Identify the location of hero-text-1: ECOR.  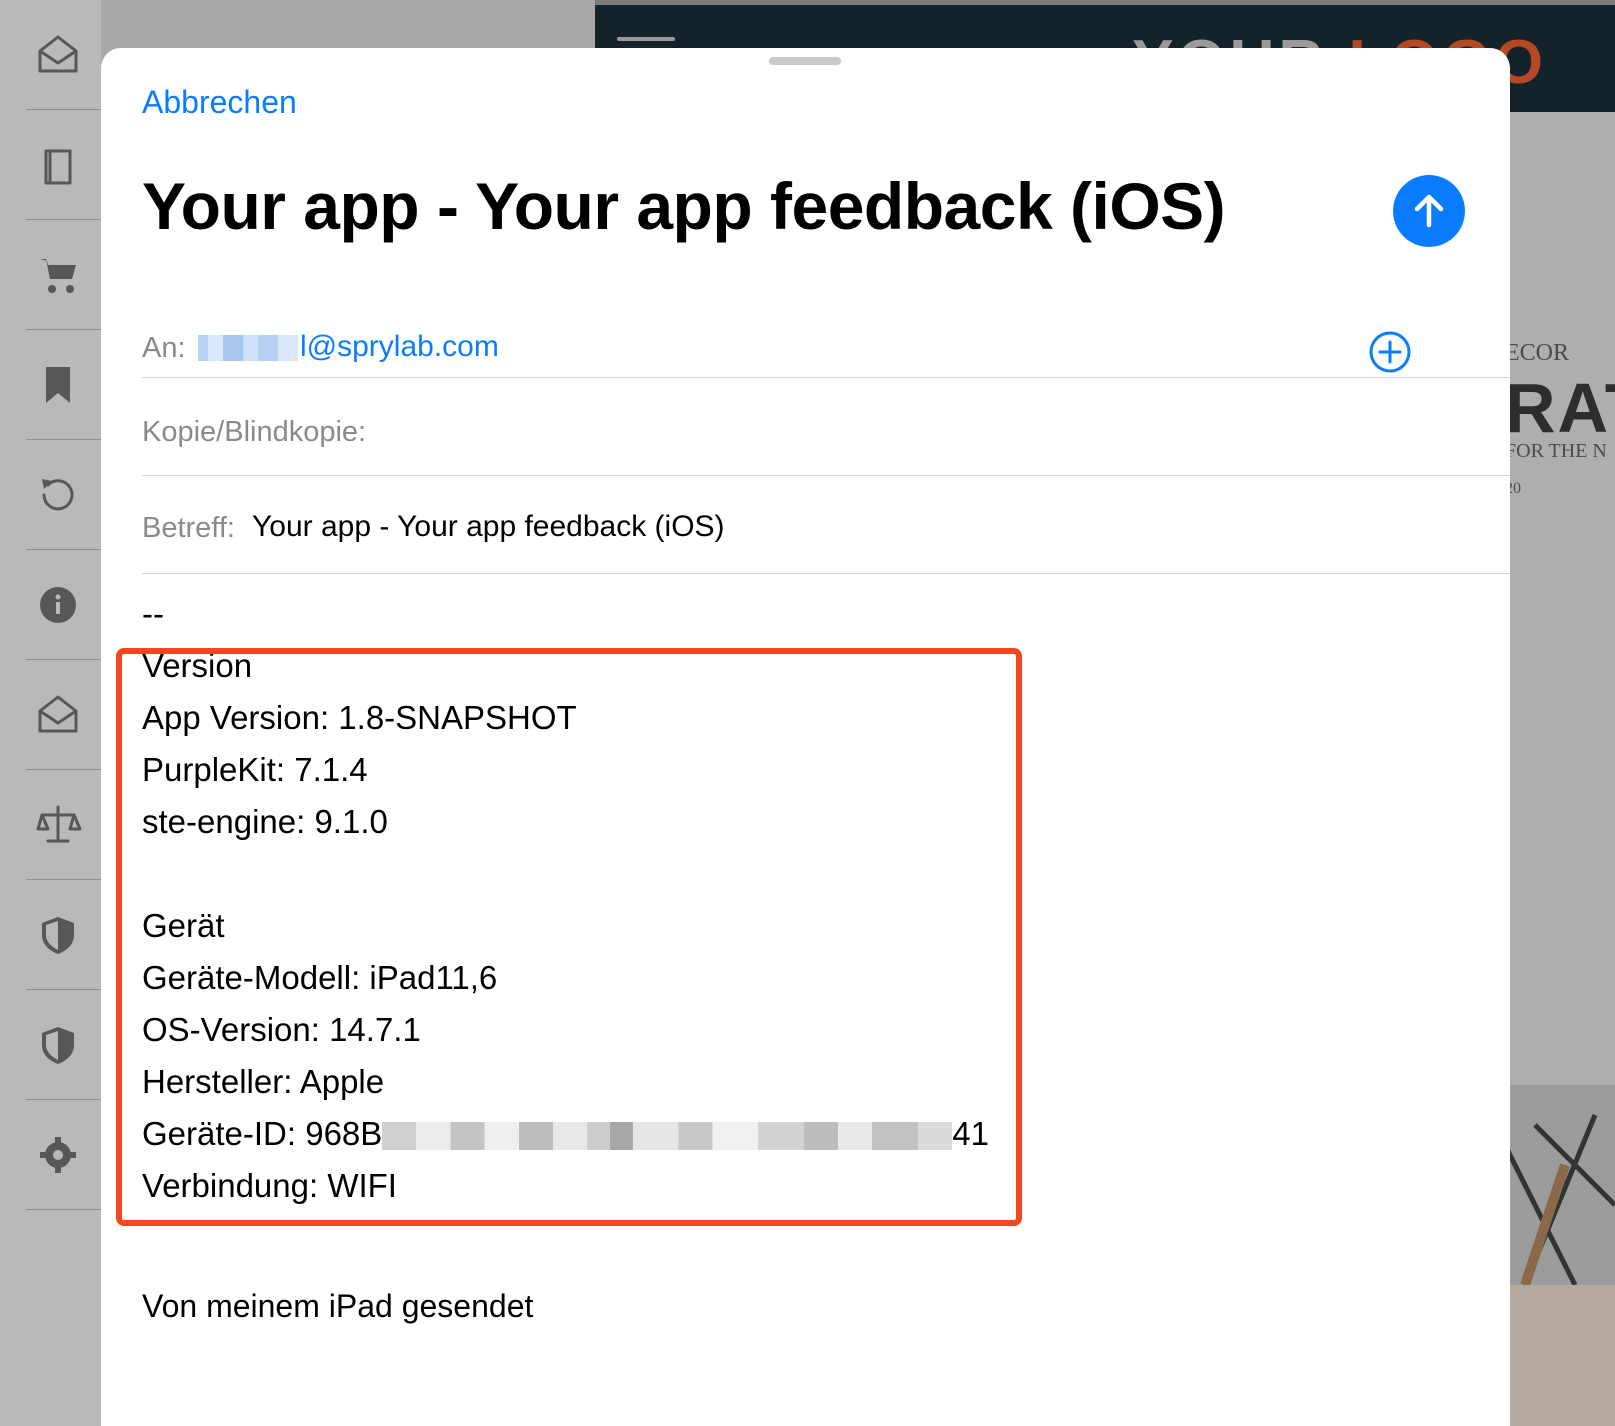
(1537, 353).